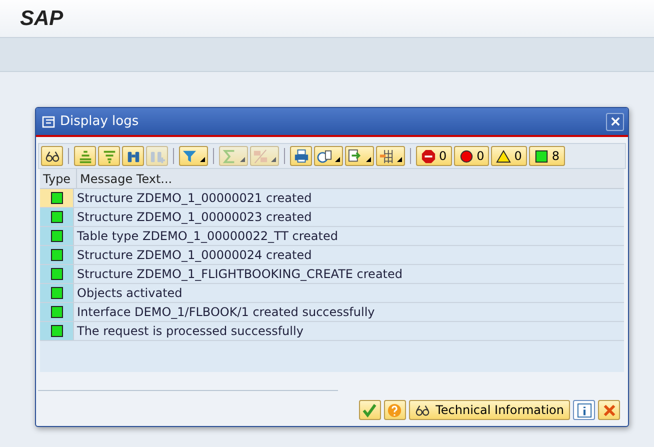 The width and height of the screenshot is (654, 447). I want to click on cancel-button, so click(609, 410).